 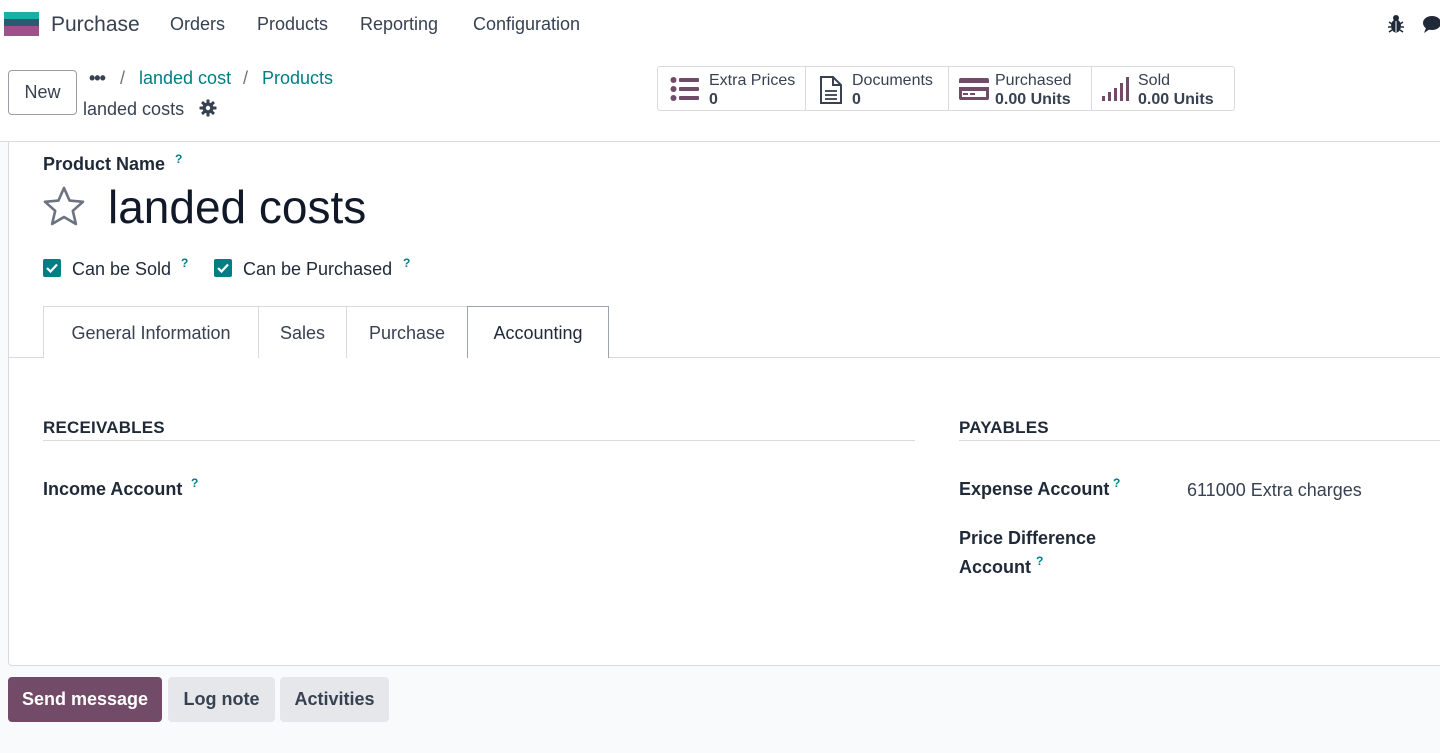 What do you see at coordinates (538, 332) in the screenshot?
I see `tab-accounting: Accounting` at bounding box center [538, 332].